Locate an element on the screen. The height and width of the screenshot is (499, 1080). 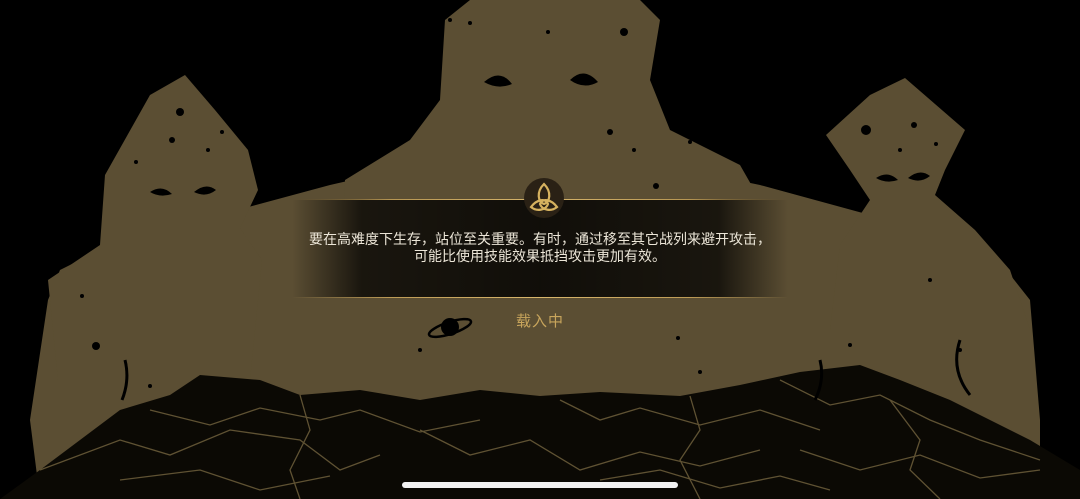
home-indicator is located at coordinates (540, 485).